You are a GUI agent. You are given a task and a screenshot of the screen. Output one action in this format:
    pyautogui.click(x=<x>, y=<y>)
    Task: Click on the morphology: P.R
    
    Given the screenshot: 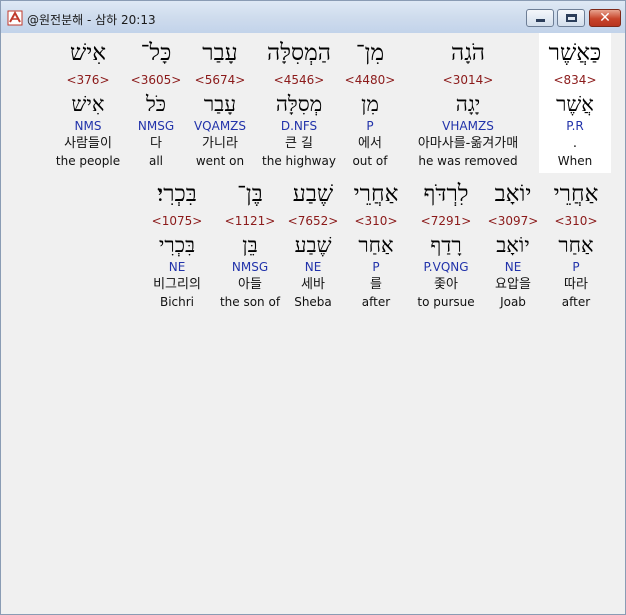 What is the action you would take?
    pyautogui.click(x=575, y=126)
    